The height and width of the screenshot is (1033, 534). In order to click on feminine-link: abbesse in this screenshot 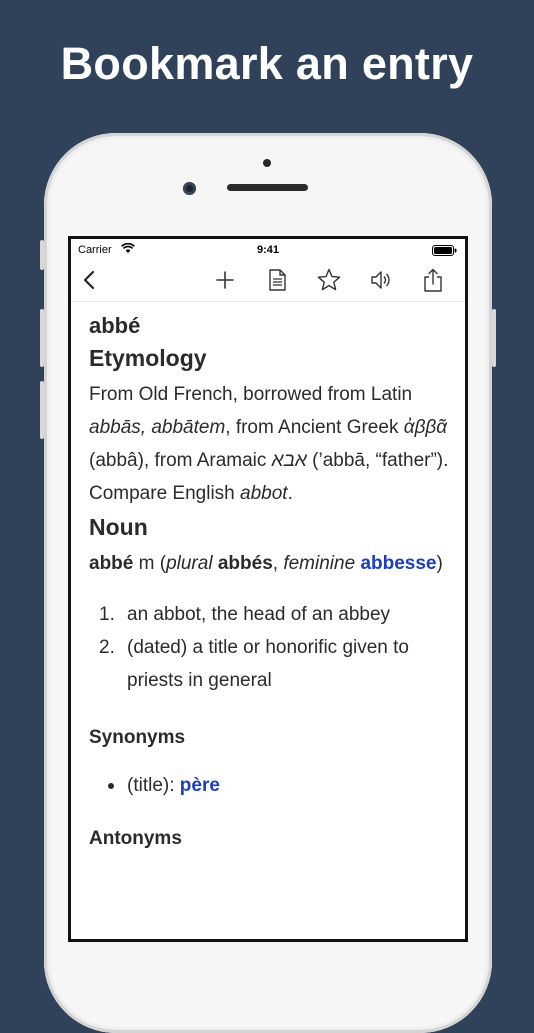, I will do `click(398, 563)`.